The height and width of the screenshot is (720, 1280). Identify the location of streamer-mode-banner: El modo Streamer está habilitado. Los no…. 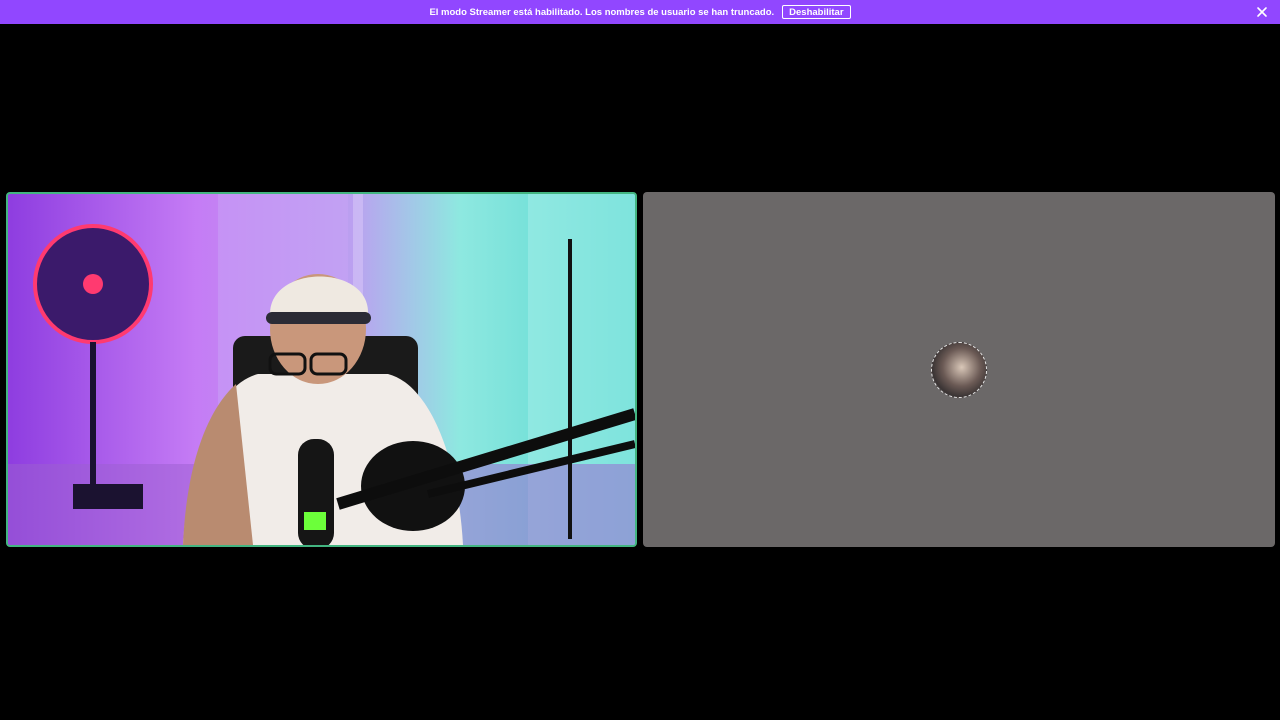
(640, 12).